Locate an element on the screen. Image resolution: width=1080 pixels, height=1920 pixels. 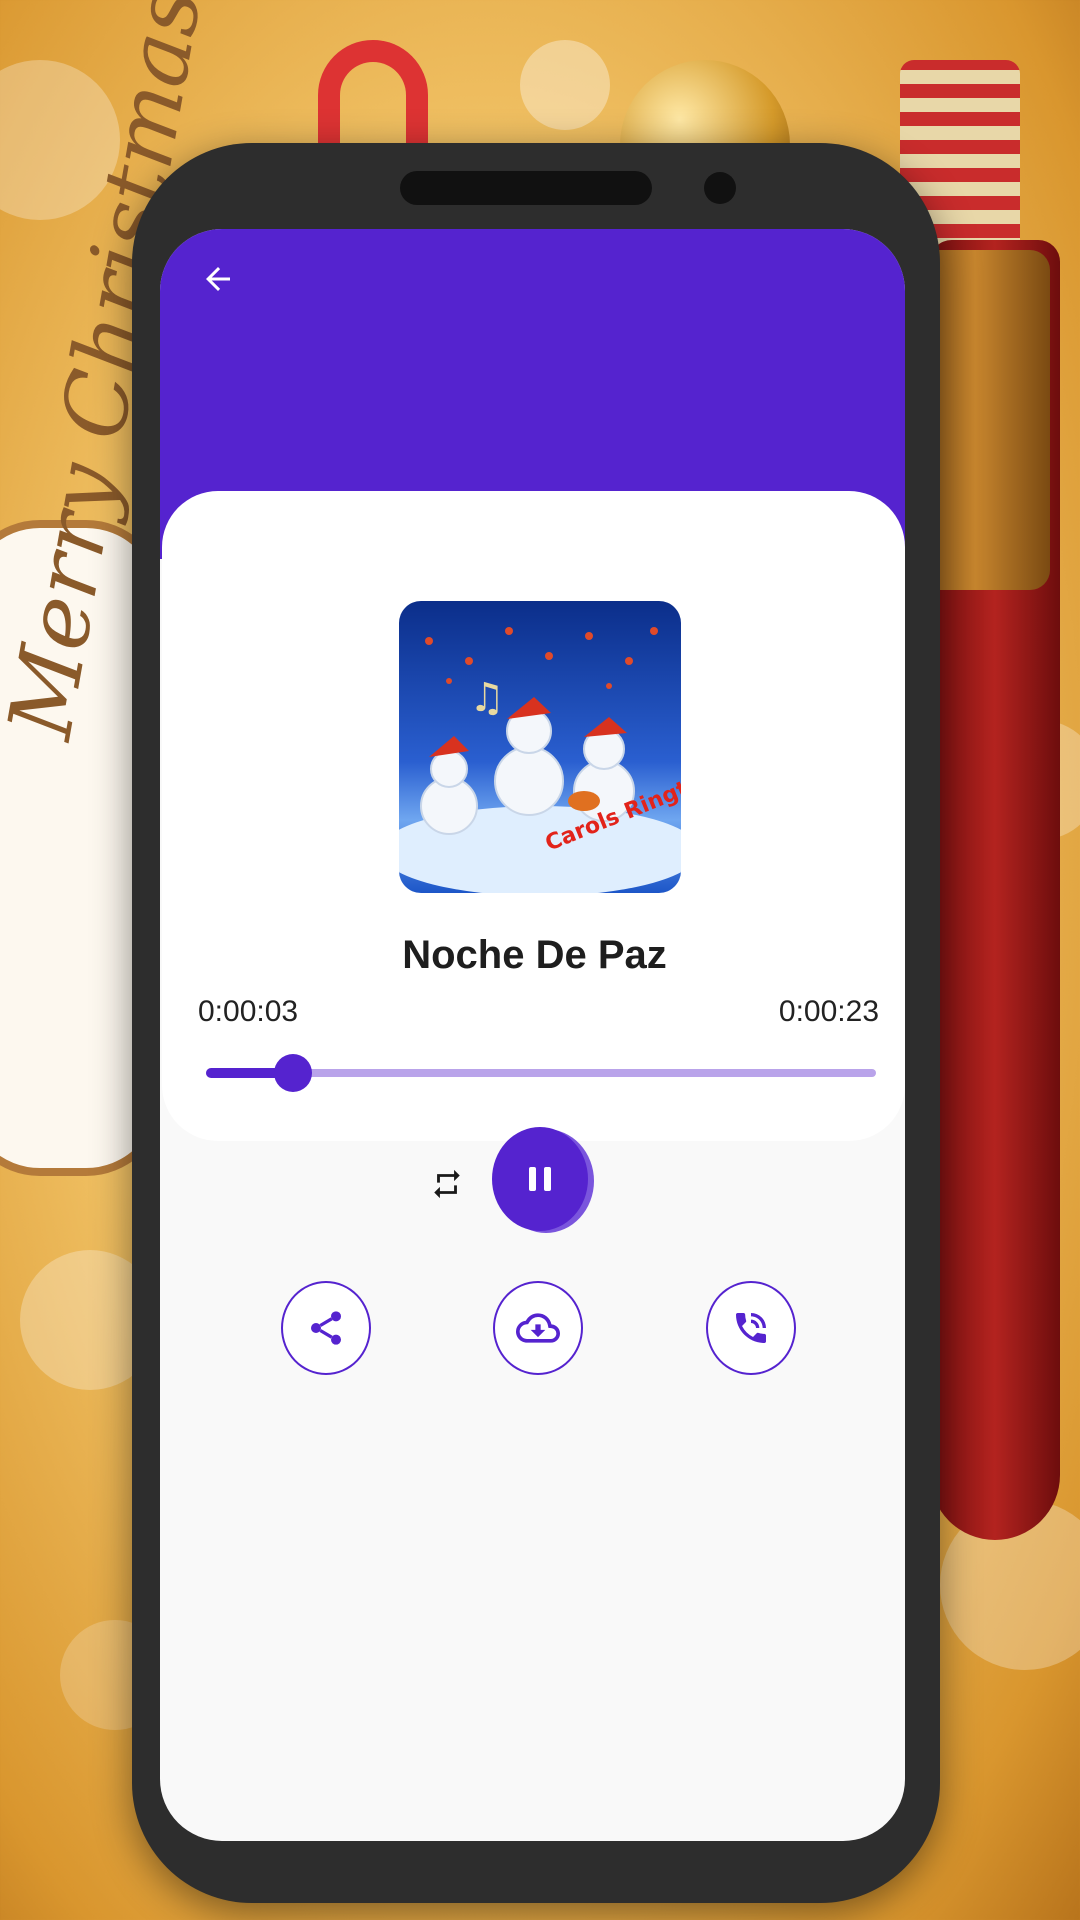
repeat-button is located at coordinates (447, 1184).